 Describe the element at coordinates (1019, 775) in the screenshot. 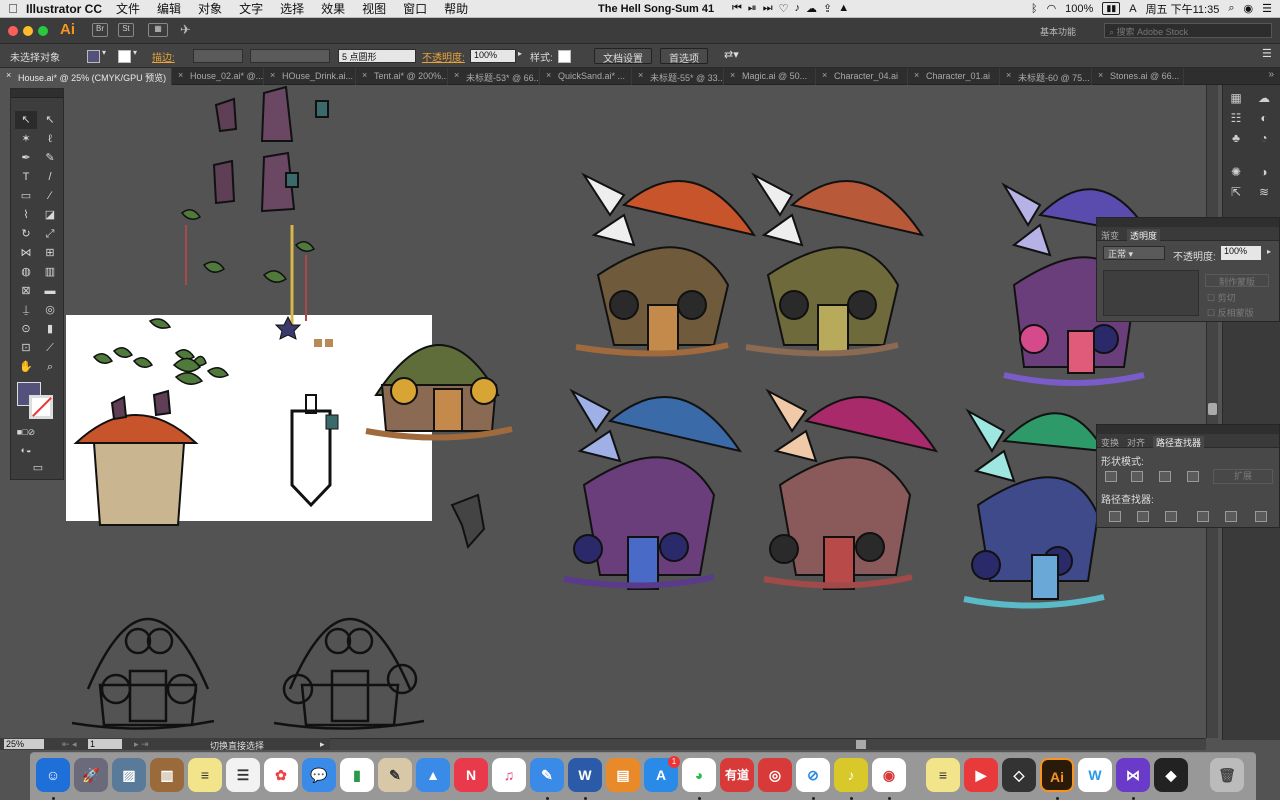

I see `unity-hub-icon: ◇` at that location.